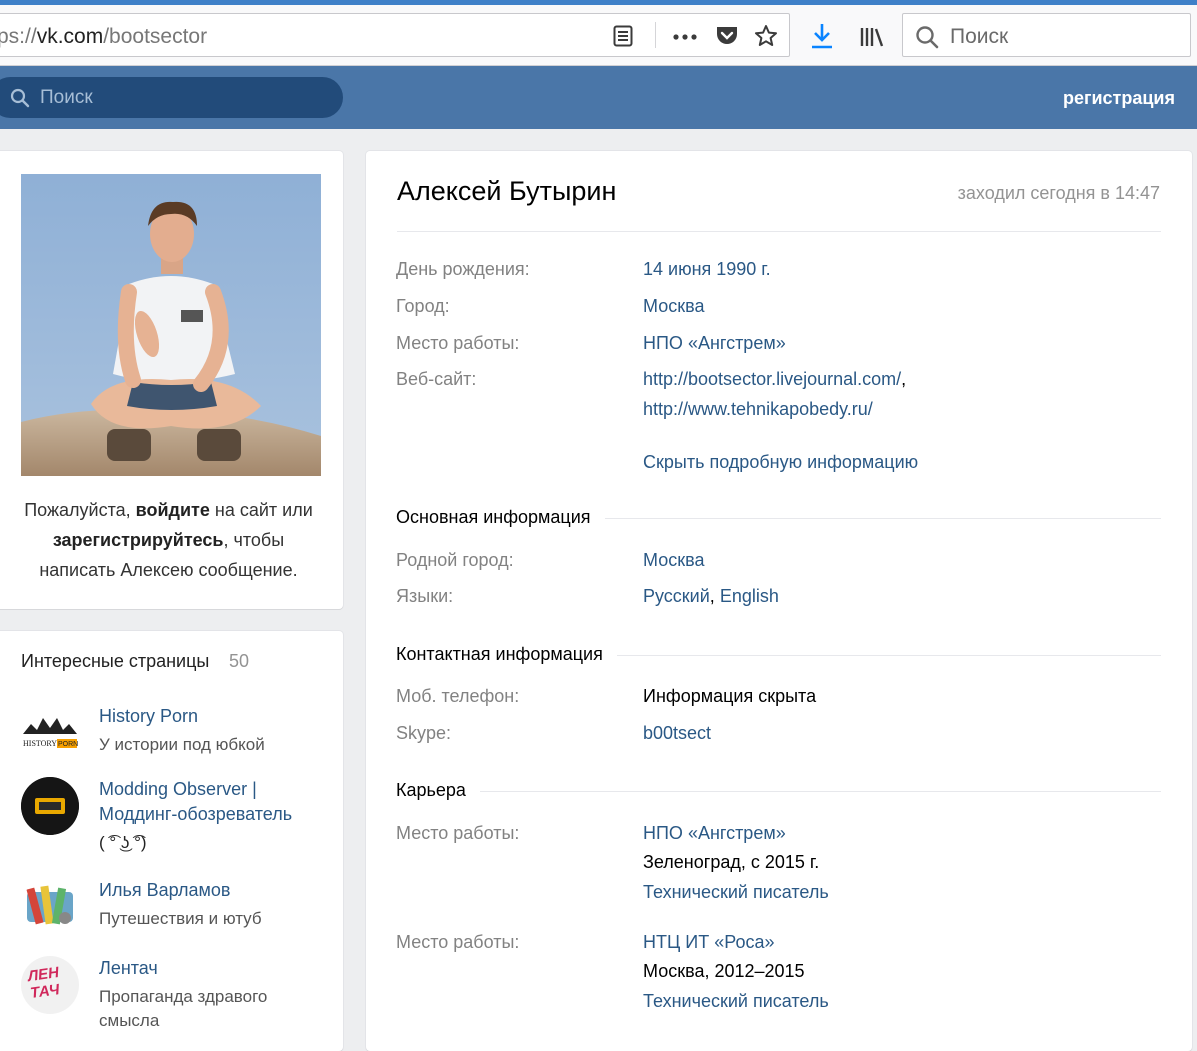 This screenshot has height=1051, width=1197. I want to click on browser-toolbar: ps://vk.com/bootsector Поиск, so click(598, 33).